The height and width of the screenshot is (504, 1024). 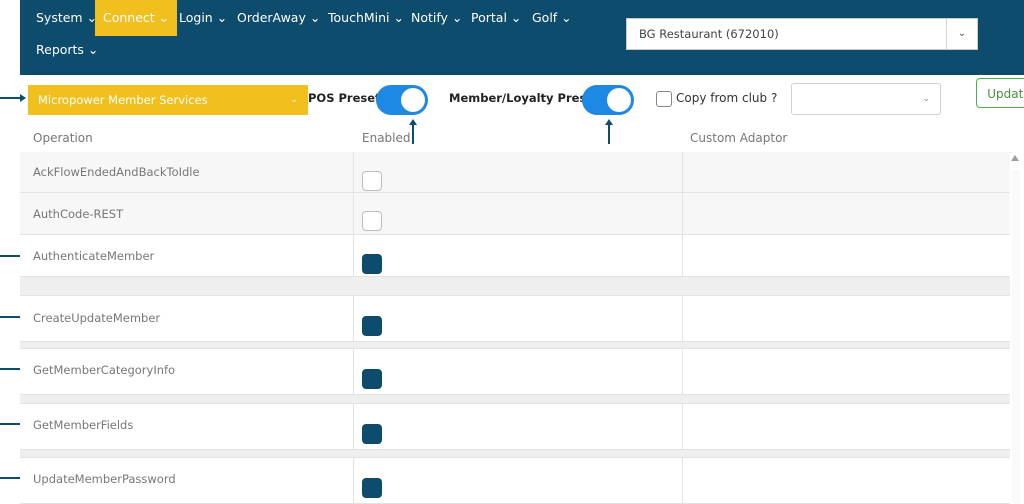 What do you see at coordinates (436, 18) in the screenshot?
I see `nav-notify: Notify ⌄` at bounding box center [436, 18].